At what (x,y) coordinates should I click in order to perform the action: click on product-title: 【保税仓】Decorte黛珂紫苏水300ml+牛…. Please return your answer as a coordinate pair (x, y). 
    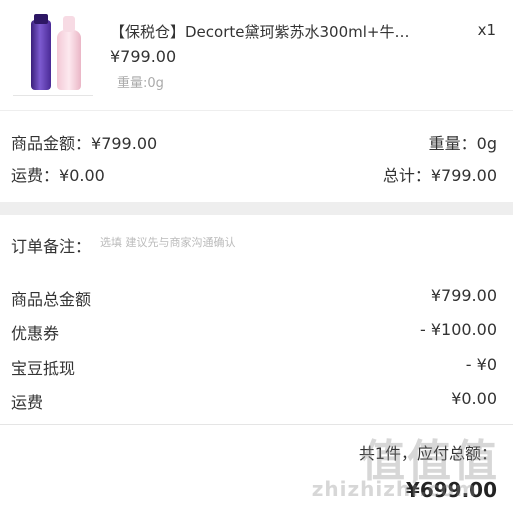
    Looking at the image, I should click on (260, 31).